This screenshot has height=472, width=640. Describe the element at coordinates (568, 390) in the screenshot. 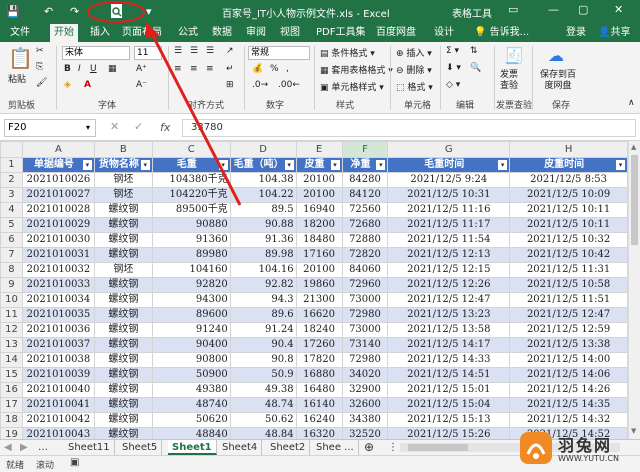

I see `table-cell: 2021/12/5 14:26` at that location.